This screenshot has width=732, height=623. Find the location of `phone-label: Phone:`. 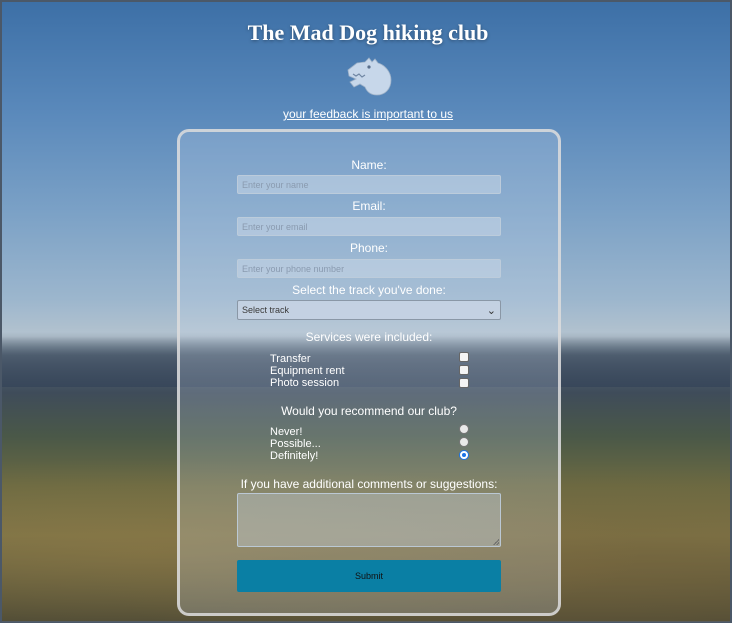

phone-label: Phone: is located at coordinates (369, 248).